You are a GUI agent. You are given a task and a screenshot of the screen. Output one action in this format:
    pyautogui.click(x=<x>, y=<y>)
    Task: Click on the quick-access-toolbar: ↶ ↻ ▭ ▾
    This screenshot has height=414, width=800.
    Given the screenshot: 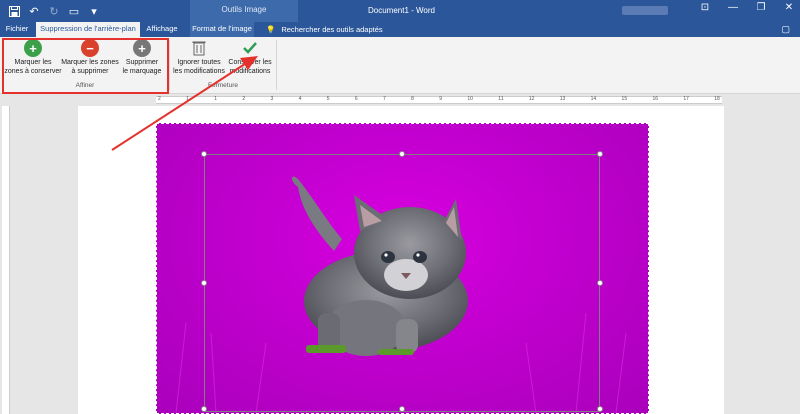 What is the action you would take?
    pyautogui.click(x=54, y=11)
    